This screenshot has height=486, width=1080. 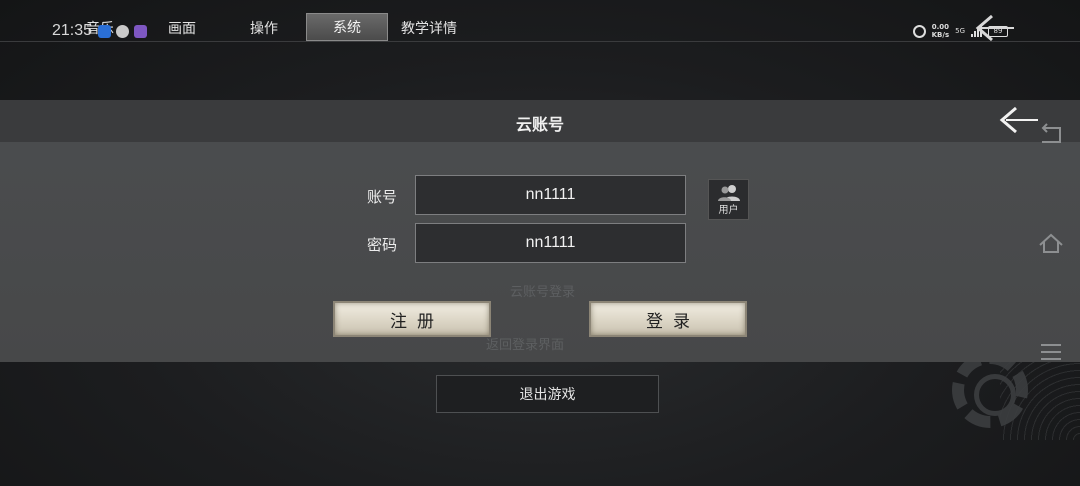 I want to click on net-speed: 0.00 KB/s, so click(x=940, y=31).